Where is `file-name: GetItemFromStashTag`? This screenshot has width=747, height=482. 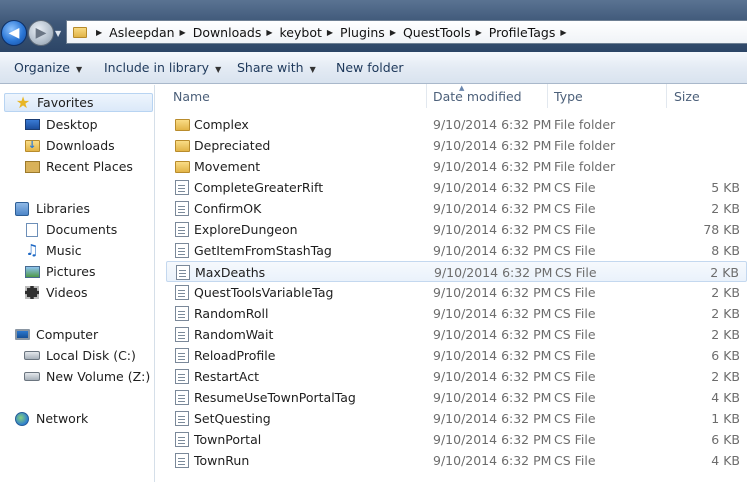
file-name: GetItemFromStashTag is located at coordinates (263, 250).